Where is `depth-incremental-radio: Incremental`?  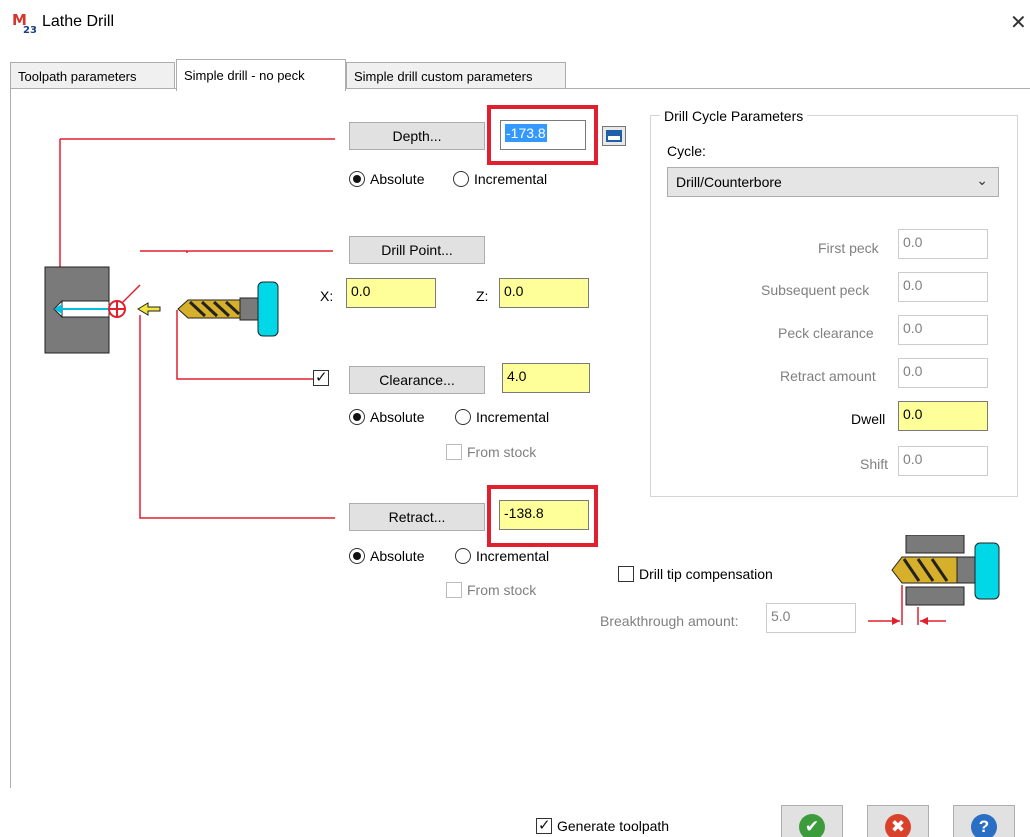 depth-incremental-radio: Incremental is located at coordinates (500, 179).